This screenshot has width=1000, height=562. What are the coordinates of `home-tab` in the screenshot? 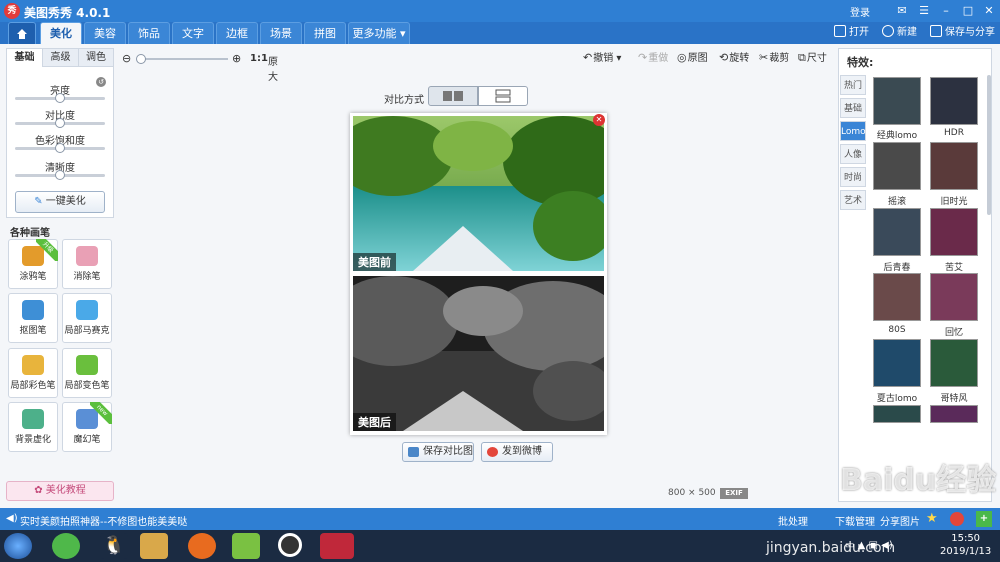 It's located at (22, 33).